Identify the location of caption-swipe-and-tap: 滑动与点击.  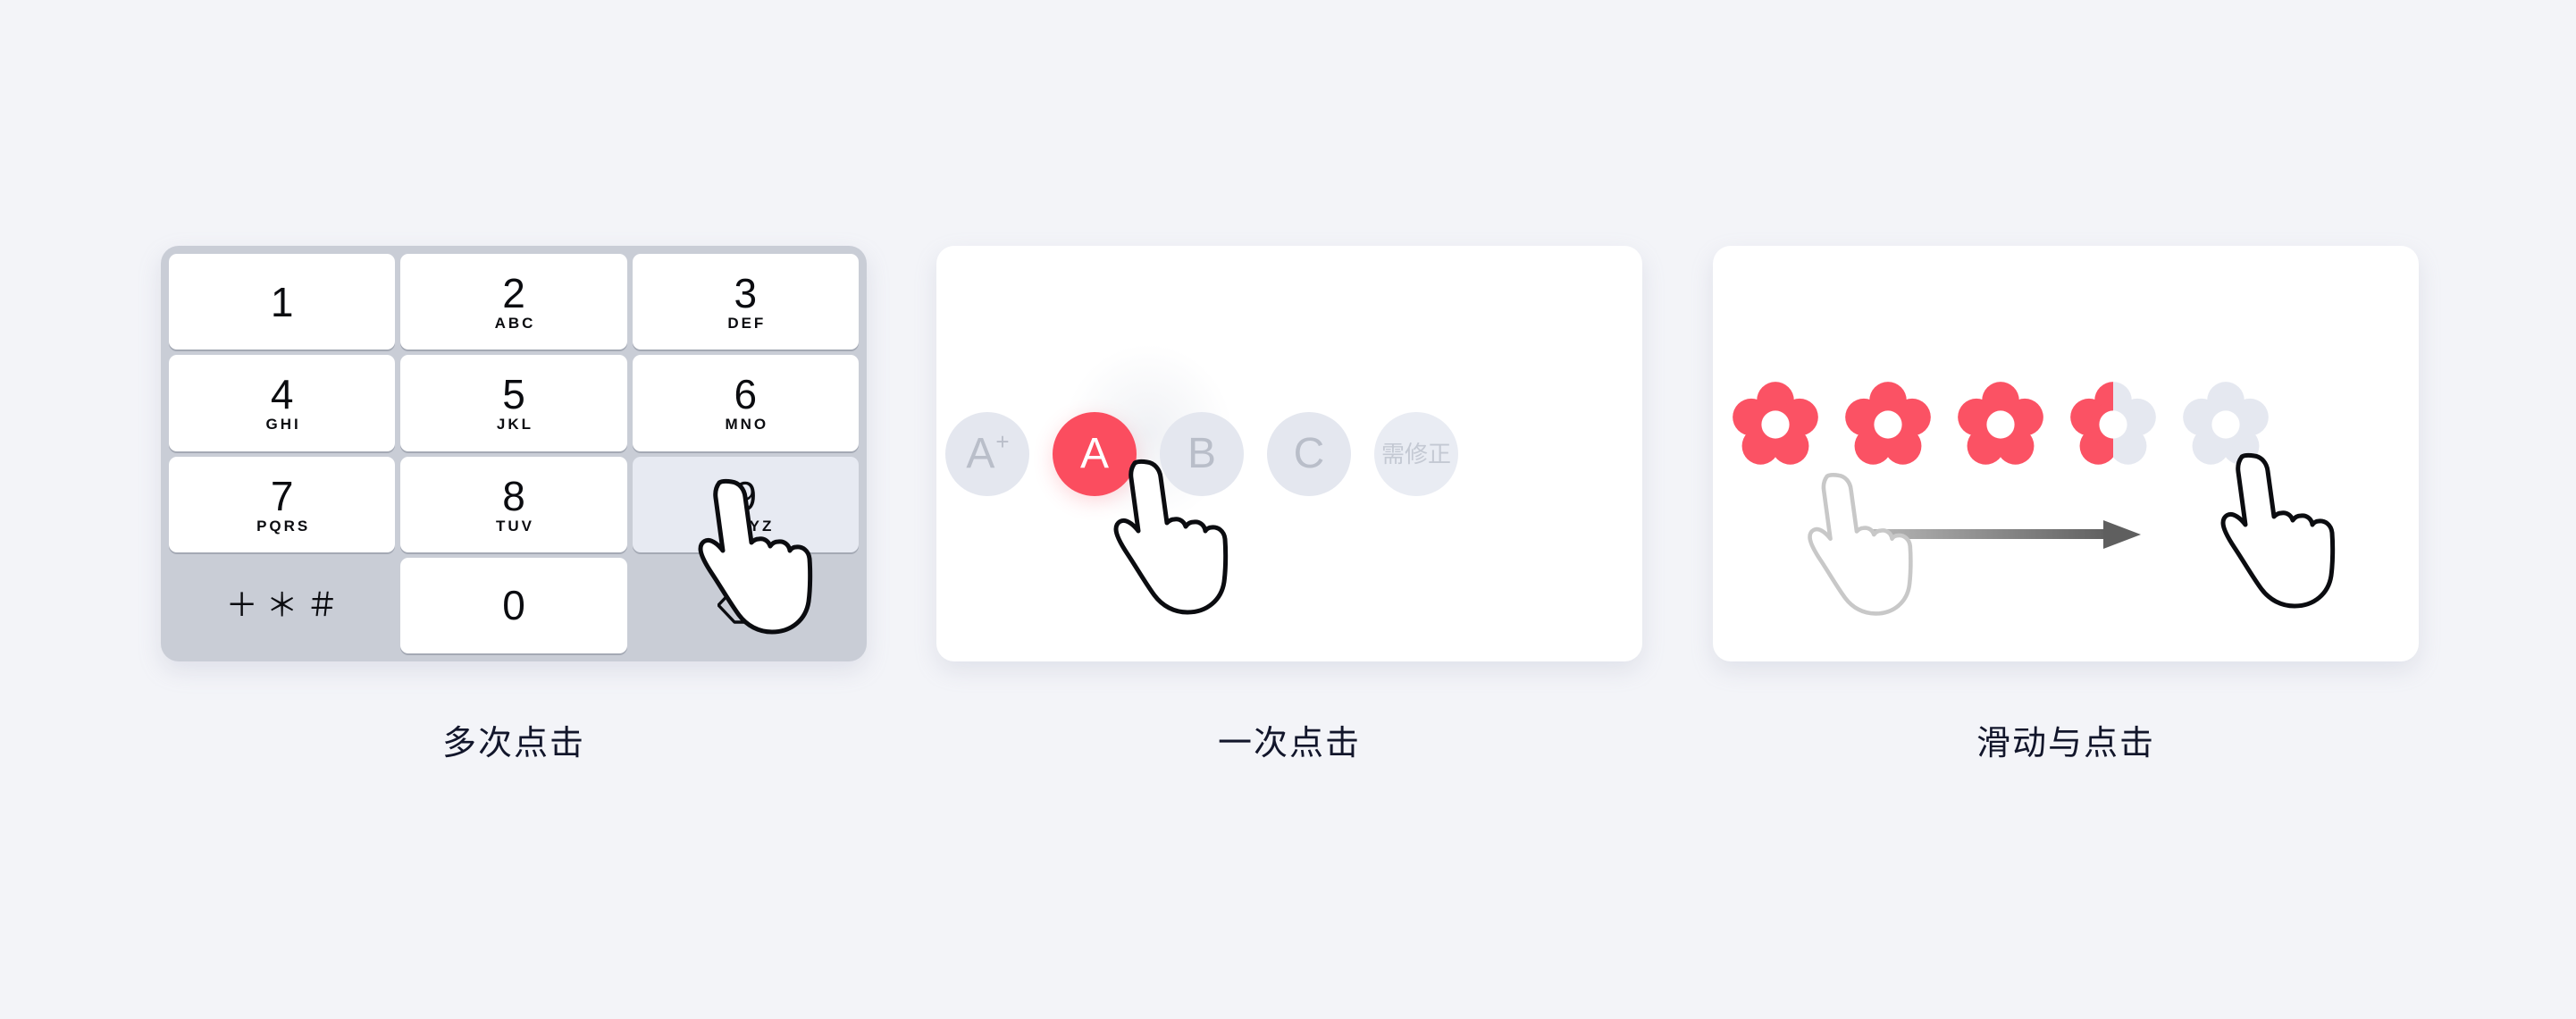
(2065, 743).